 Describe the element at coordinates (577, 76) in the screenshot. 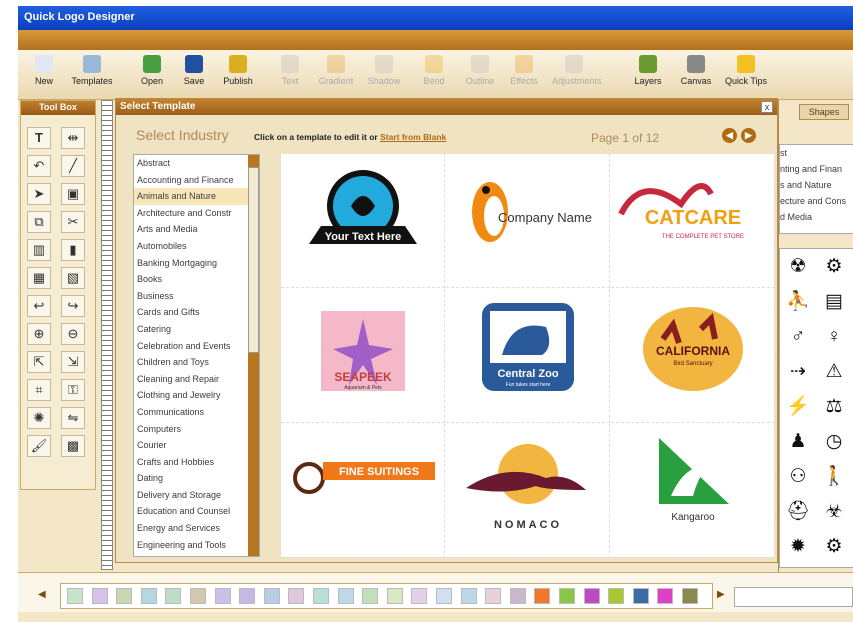

I see `toolbar-button-adjustments: Adjustments` at that location.